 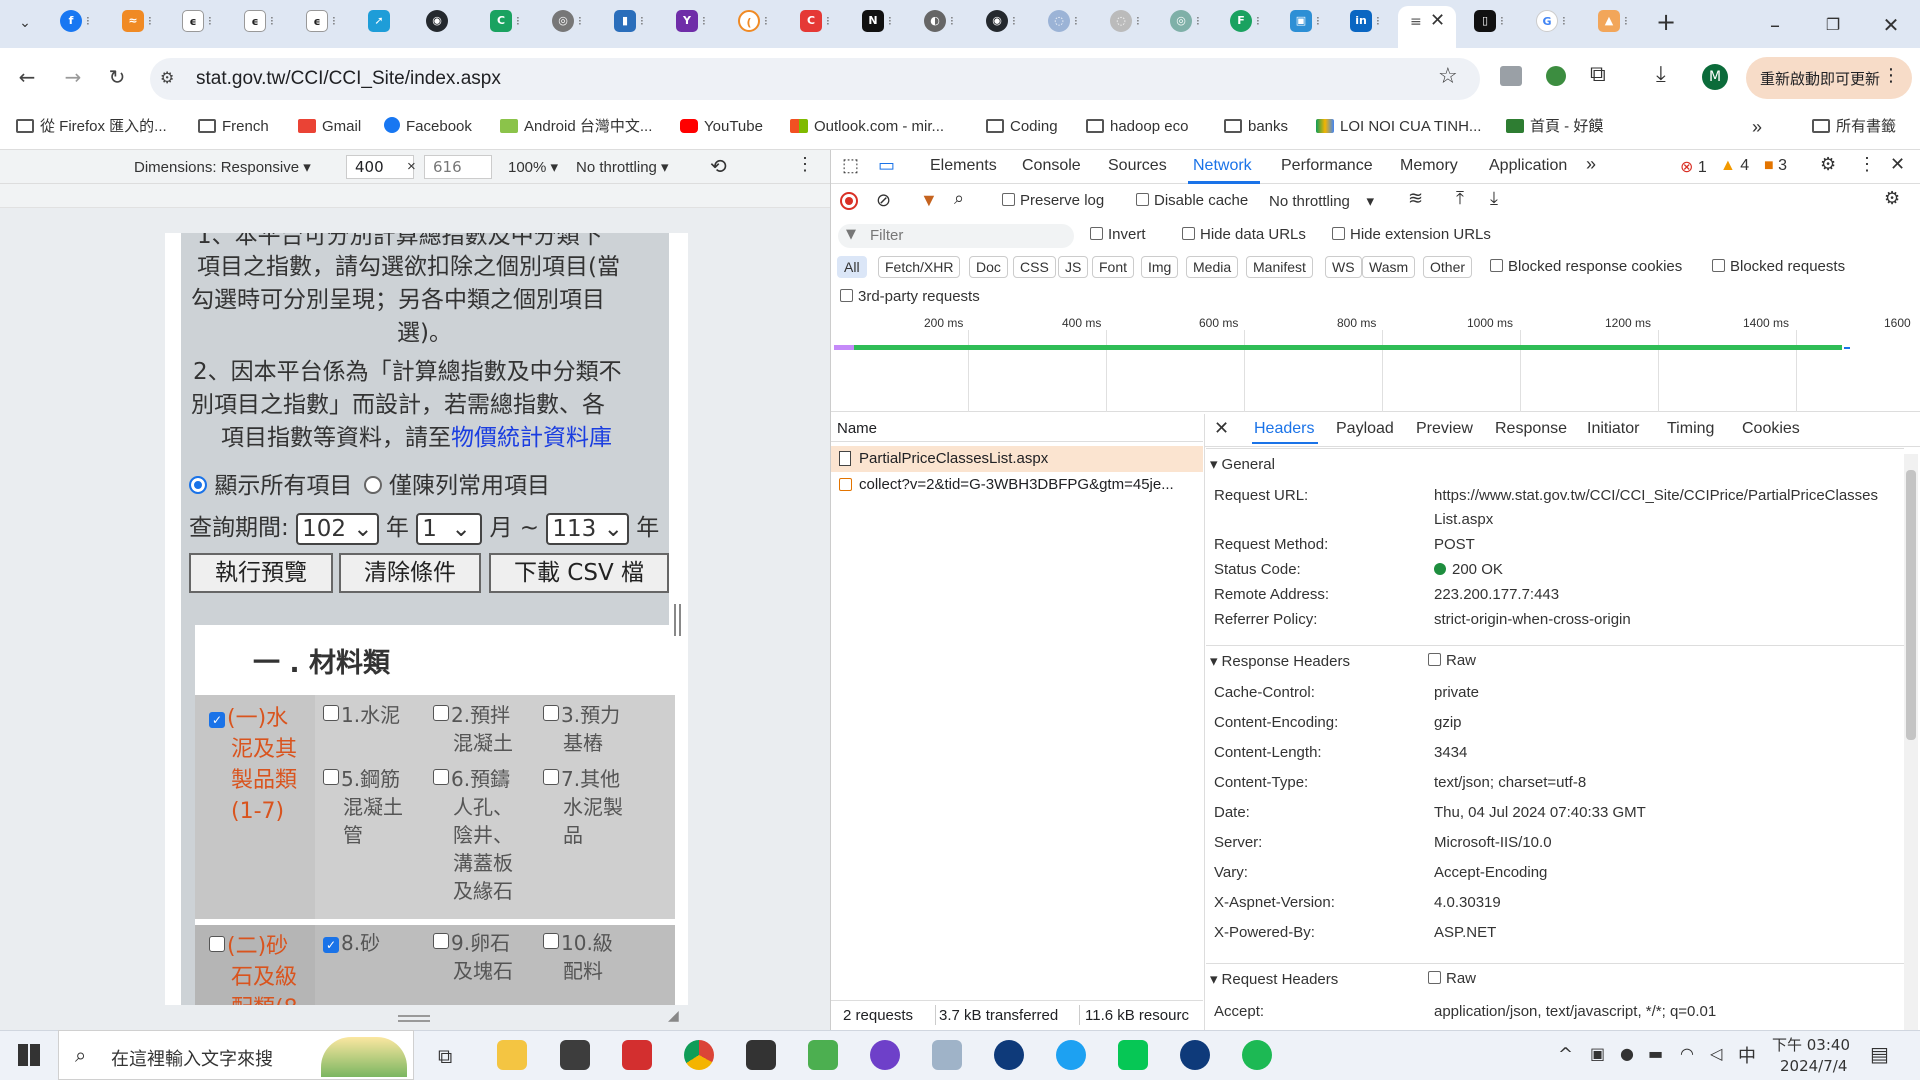 What do you see at coordinates (1256, 127) in the screenshot?
I see `bookmark-item: banks` at bounding box center [1256, 127].